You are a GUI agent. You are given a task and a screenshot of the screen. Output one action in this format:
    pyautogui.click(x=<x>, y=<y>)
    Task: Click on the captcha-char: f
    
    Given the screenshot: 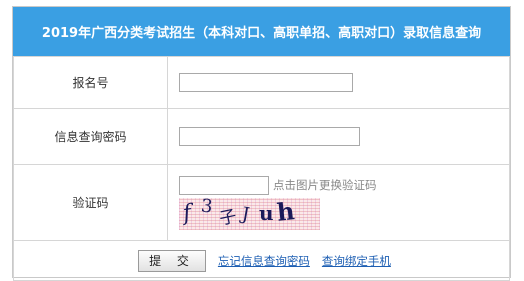 What is the action you would take?
    pyautogui.click(x=187, y=213)
    